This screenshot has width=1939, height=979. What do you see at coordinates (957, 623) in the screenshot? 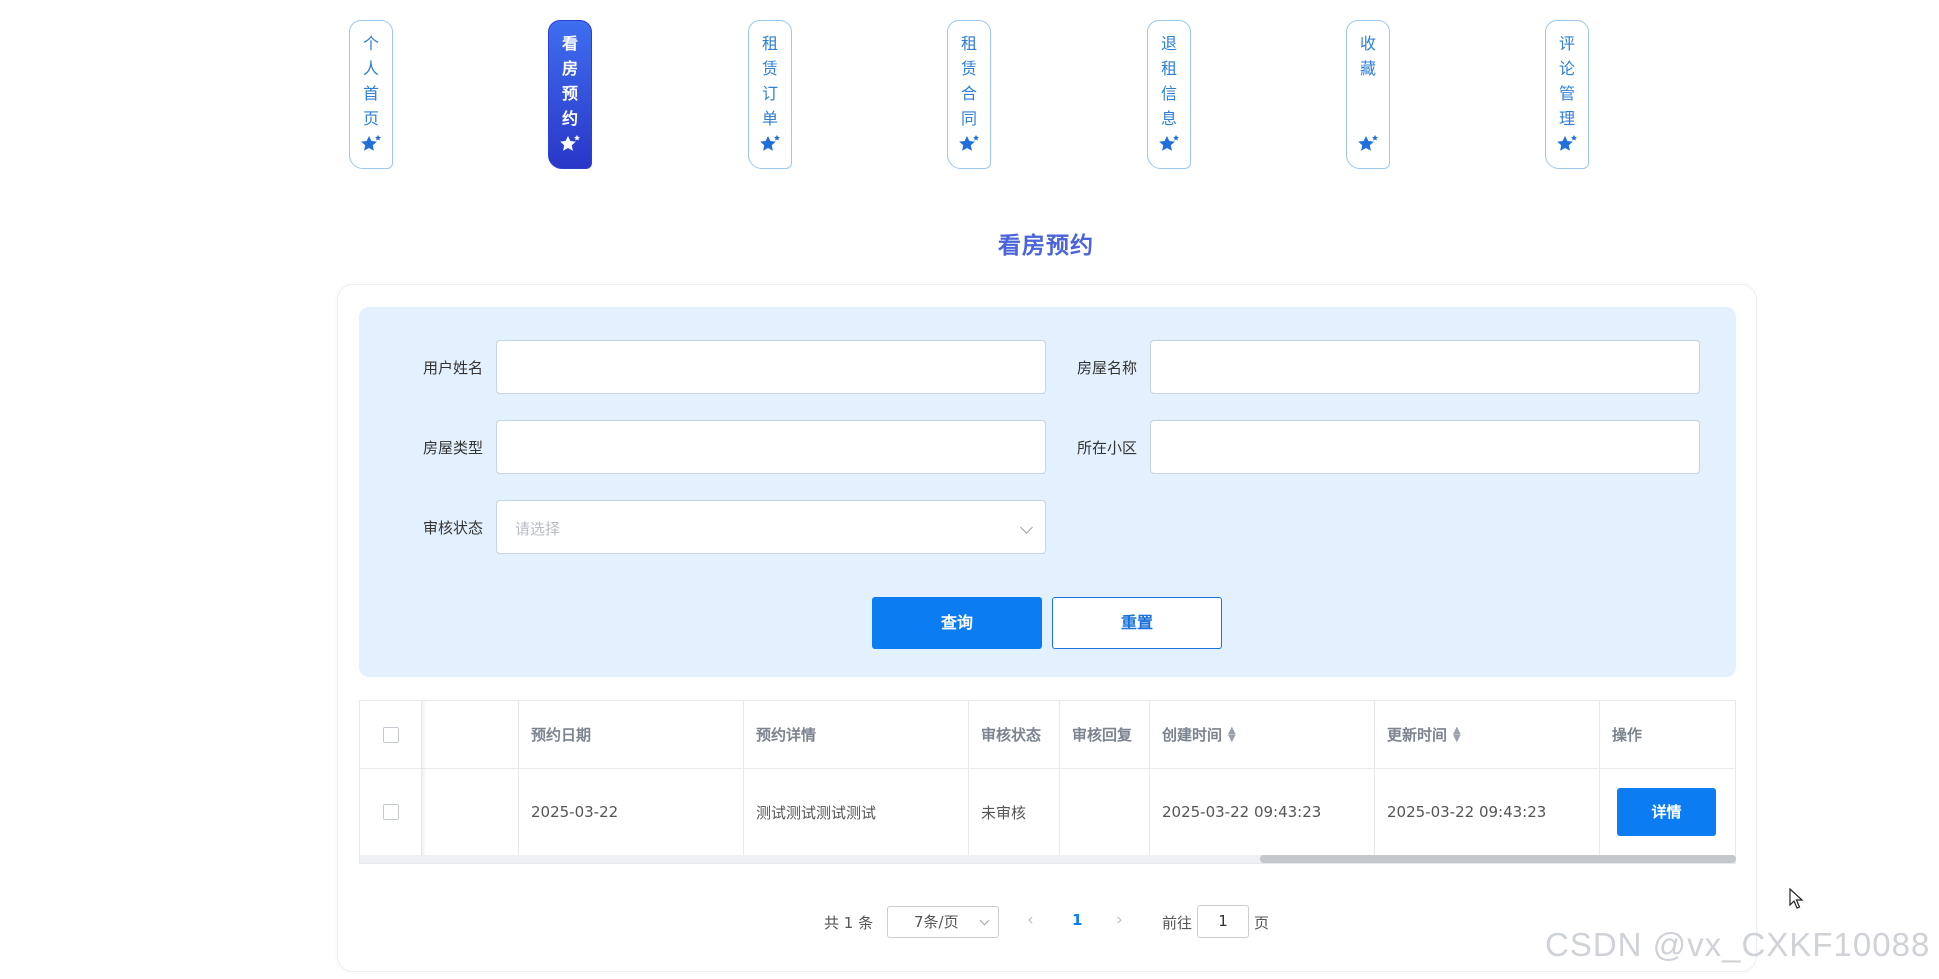
I see `query-button: 查询` at bounding box center [957, 623].